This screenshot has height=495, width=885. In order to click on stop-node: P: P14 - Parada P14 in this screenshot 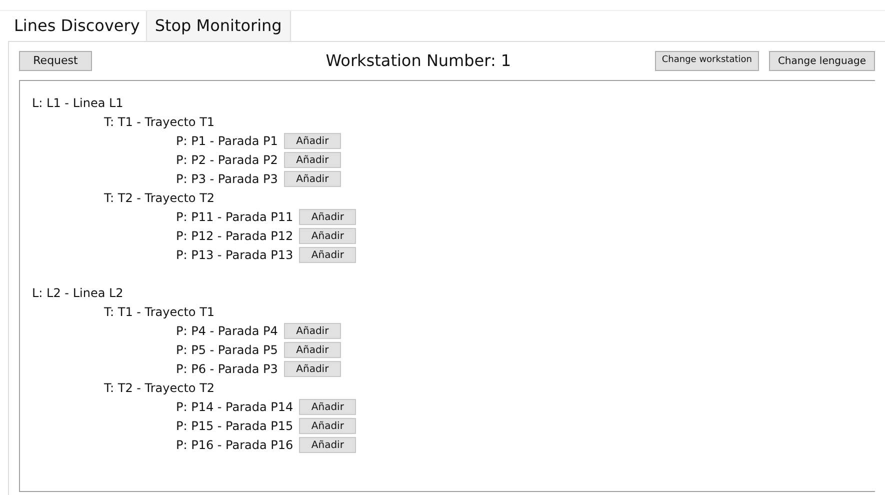, I will do `click(235, 407)`.